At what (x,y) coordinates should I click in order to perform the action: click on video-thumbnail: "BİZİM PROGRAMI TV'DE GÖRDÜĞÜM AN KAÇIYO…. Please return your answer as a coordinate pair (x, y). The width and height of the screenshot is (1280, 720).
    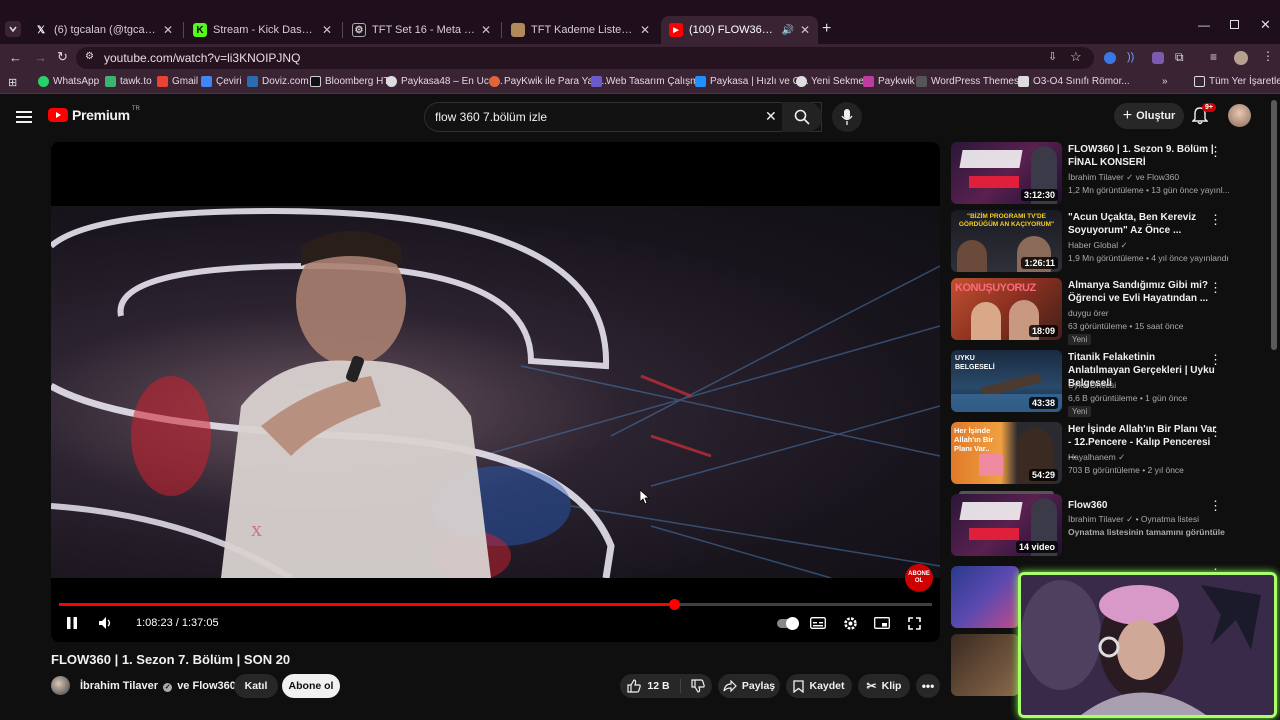
    Looking at the image, I should click on (1006, 241).